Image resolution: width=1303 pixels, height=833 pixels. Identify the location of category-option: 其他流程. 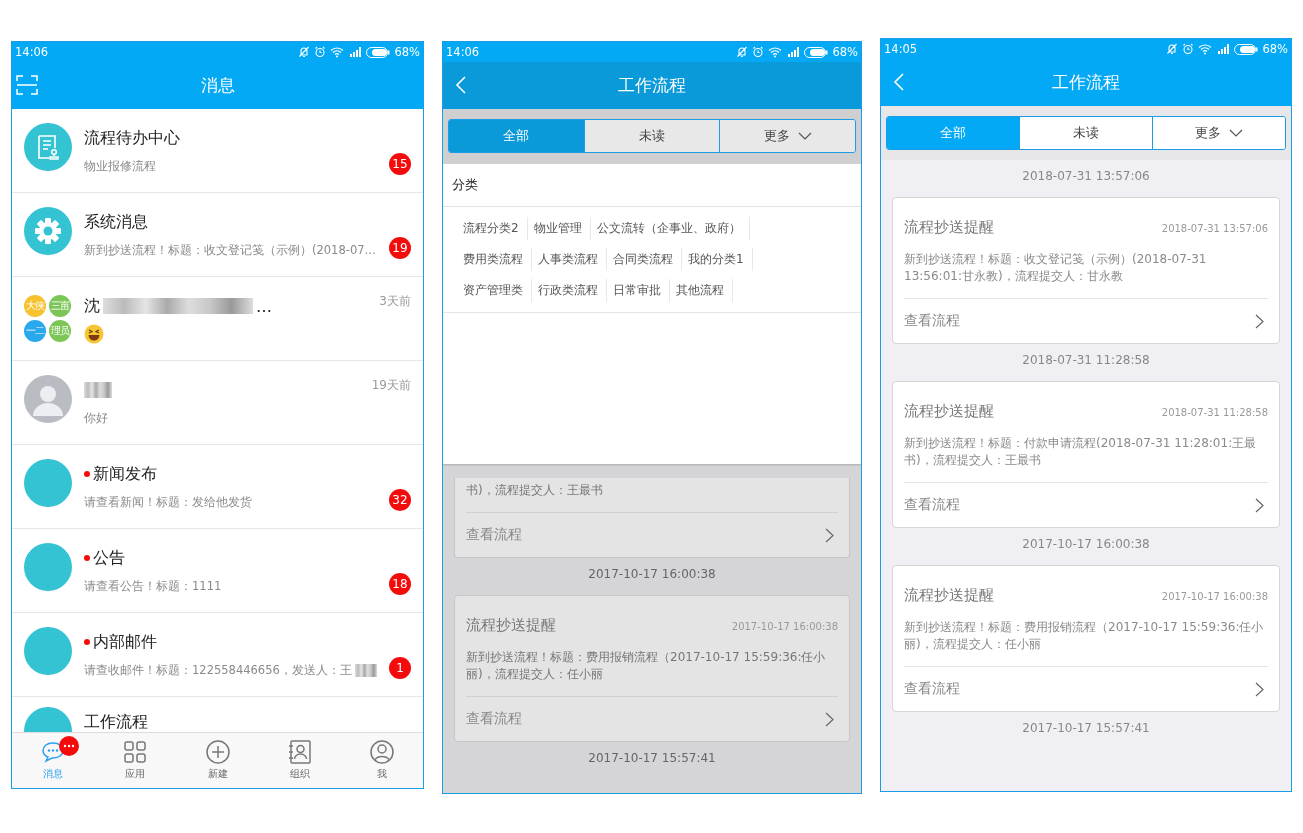
(701, 290).